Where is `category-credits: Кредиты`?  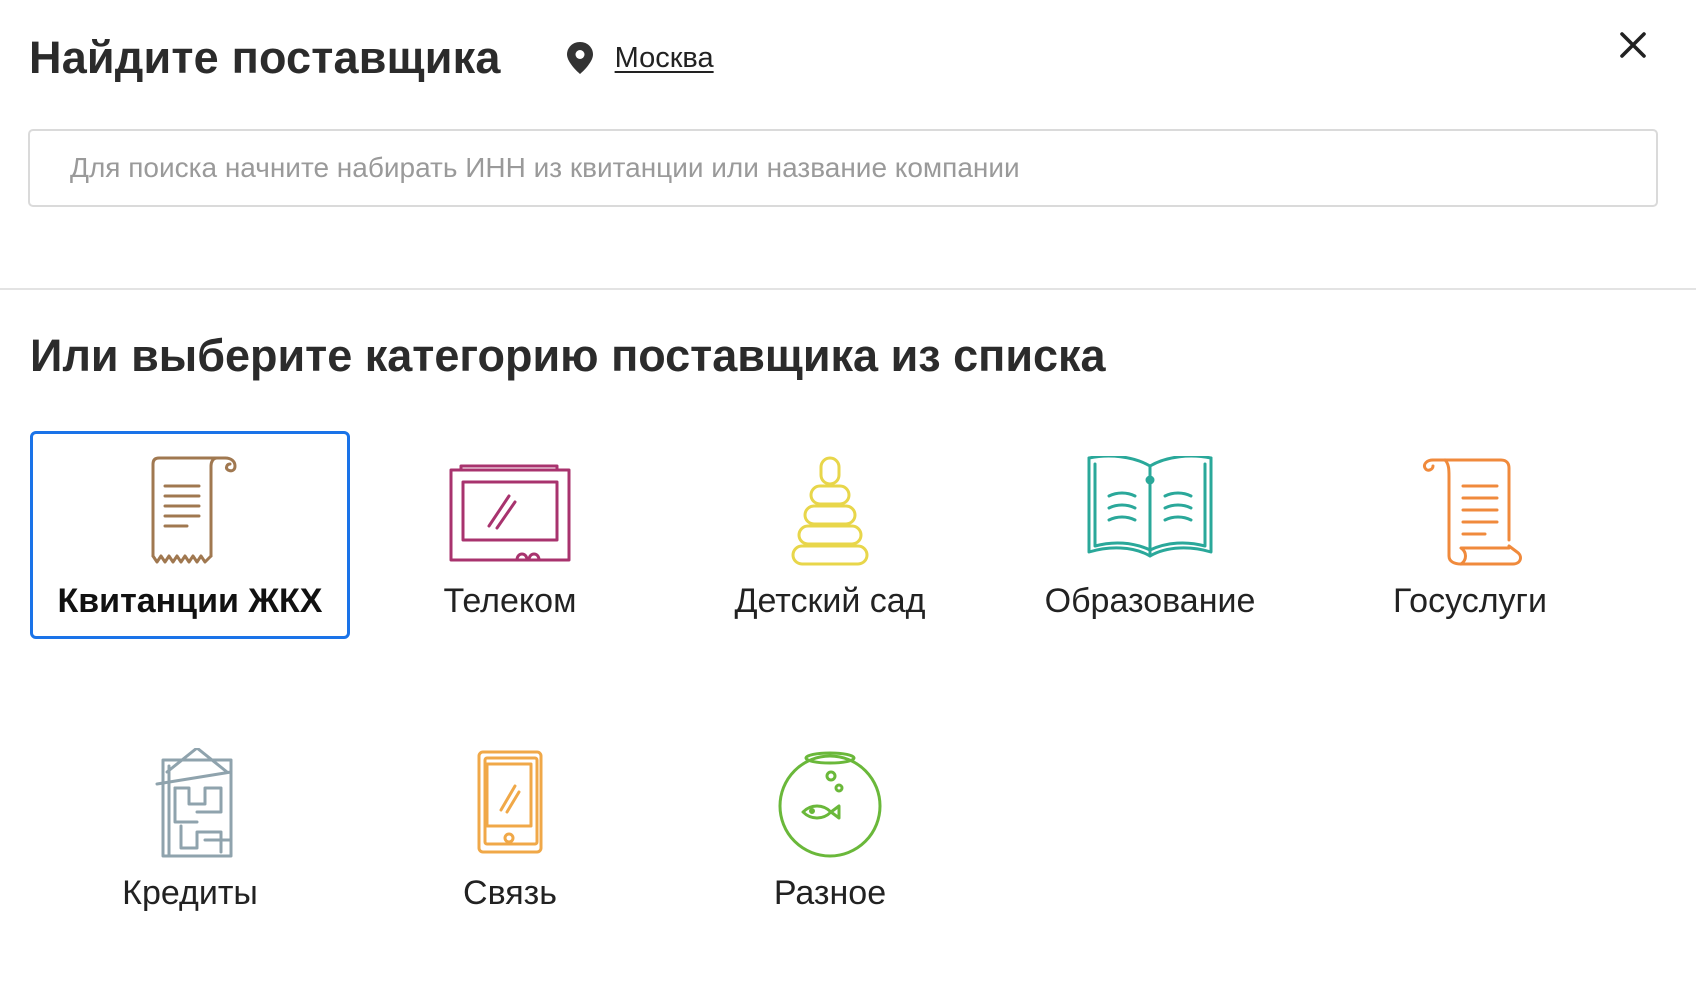
category-credits: Кредиты is located at coordinates (190, 827).